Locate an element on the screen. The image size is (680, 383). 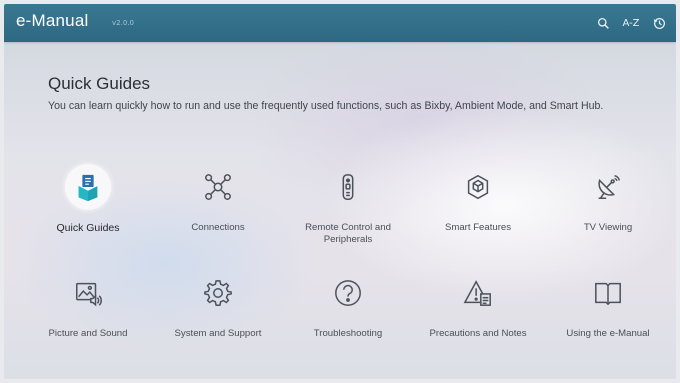
book-icon is located at coordinates (608, 293).